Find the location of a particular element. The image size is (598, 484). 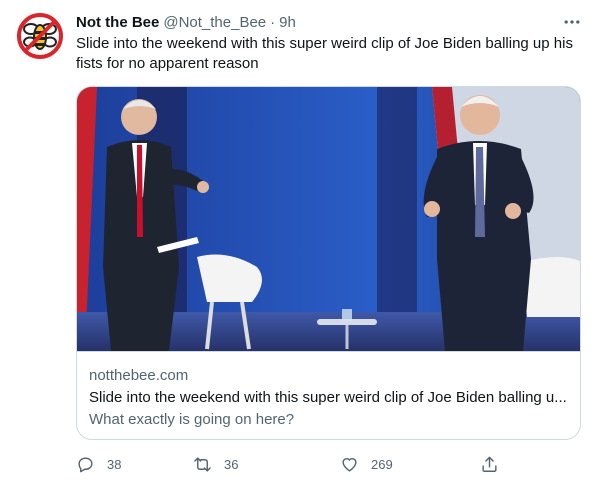

avatar is located at coordinates (40, 36).